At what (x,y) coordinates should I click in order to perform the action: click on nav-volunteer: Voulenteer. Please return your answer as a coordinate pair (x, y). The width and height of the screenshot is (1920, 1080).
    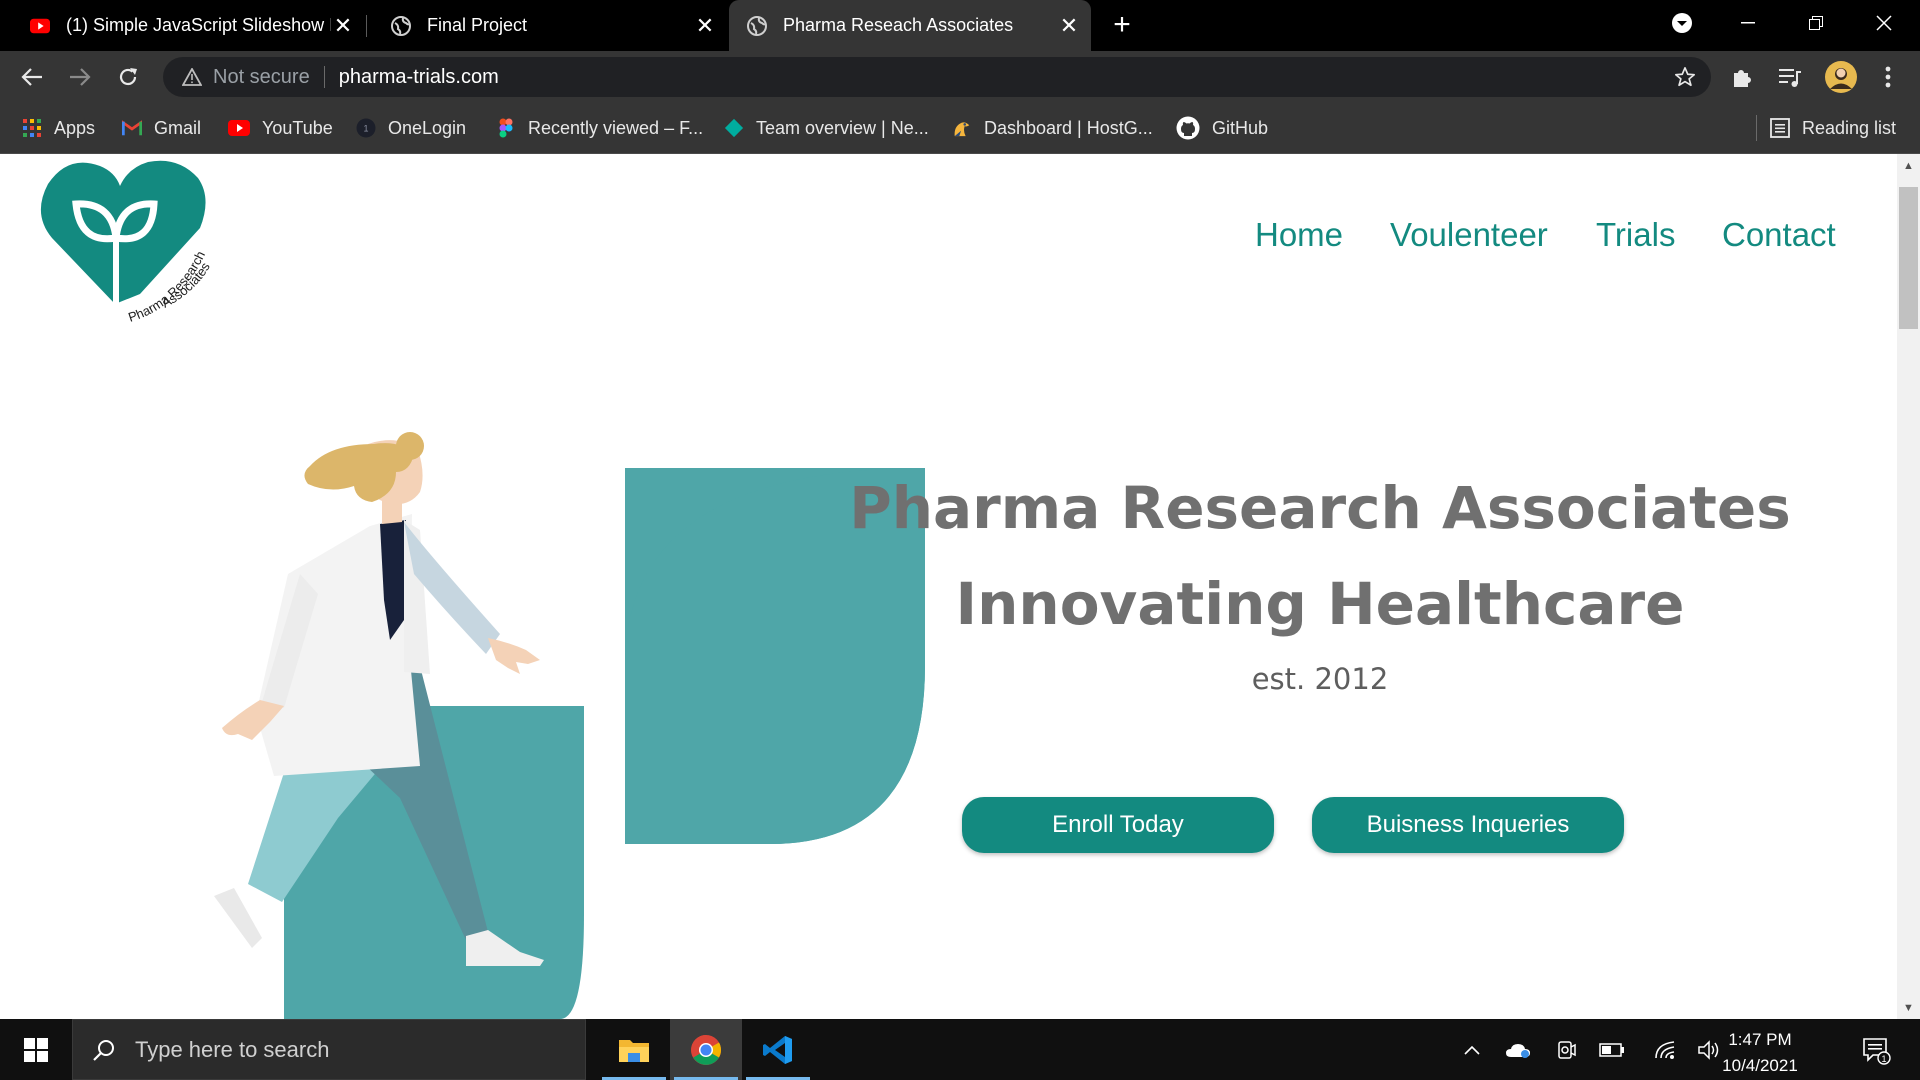
    Looking at the image, I should click on (1469, 235).